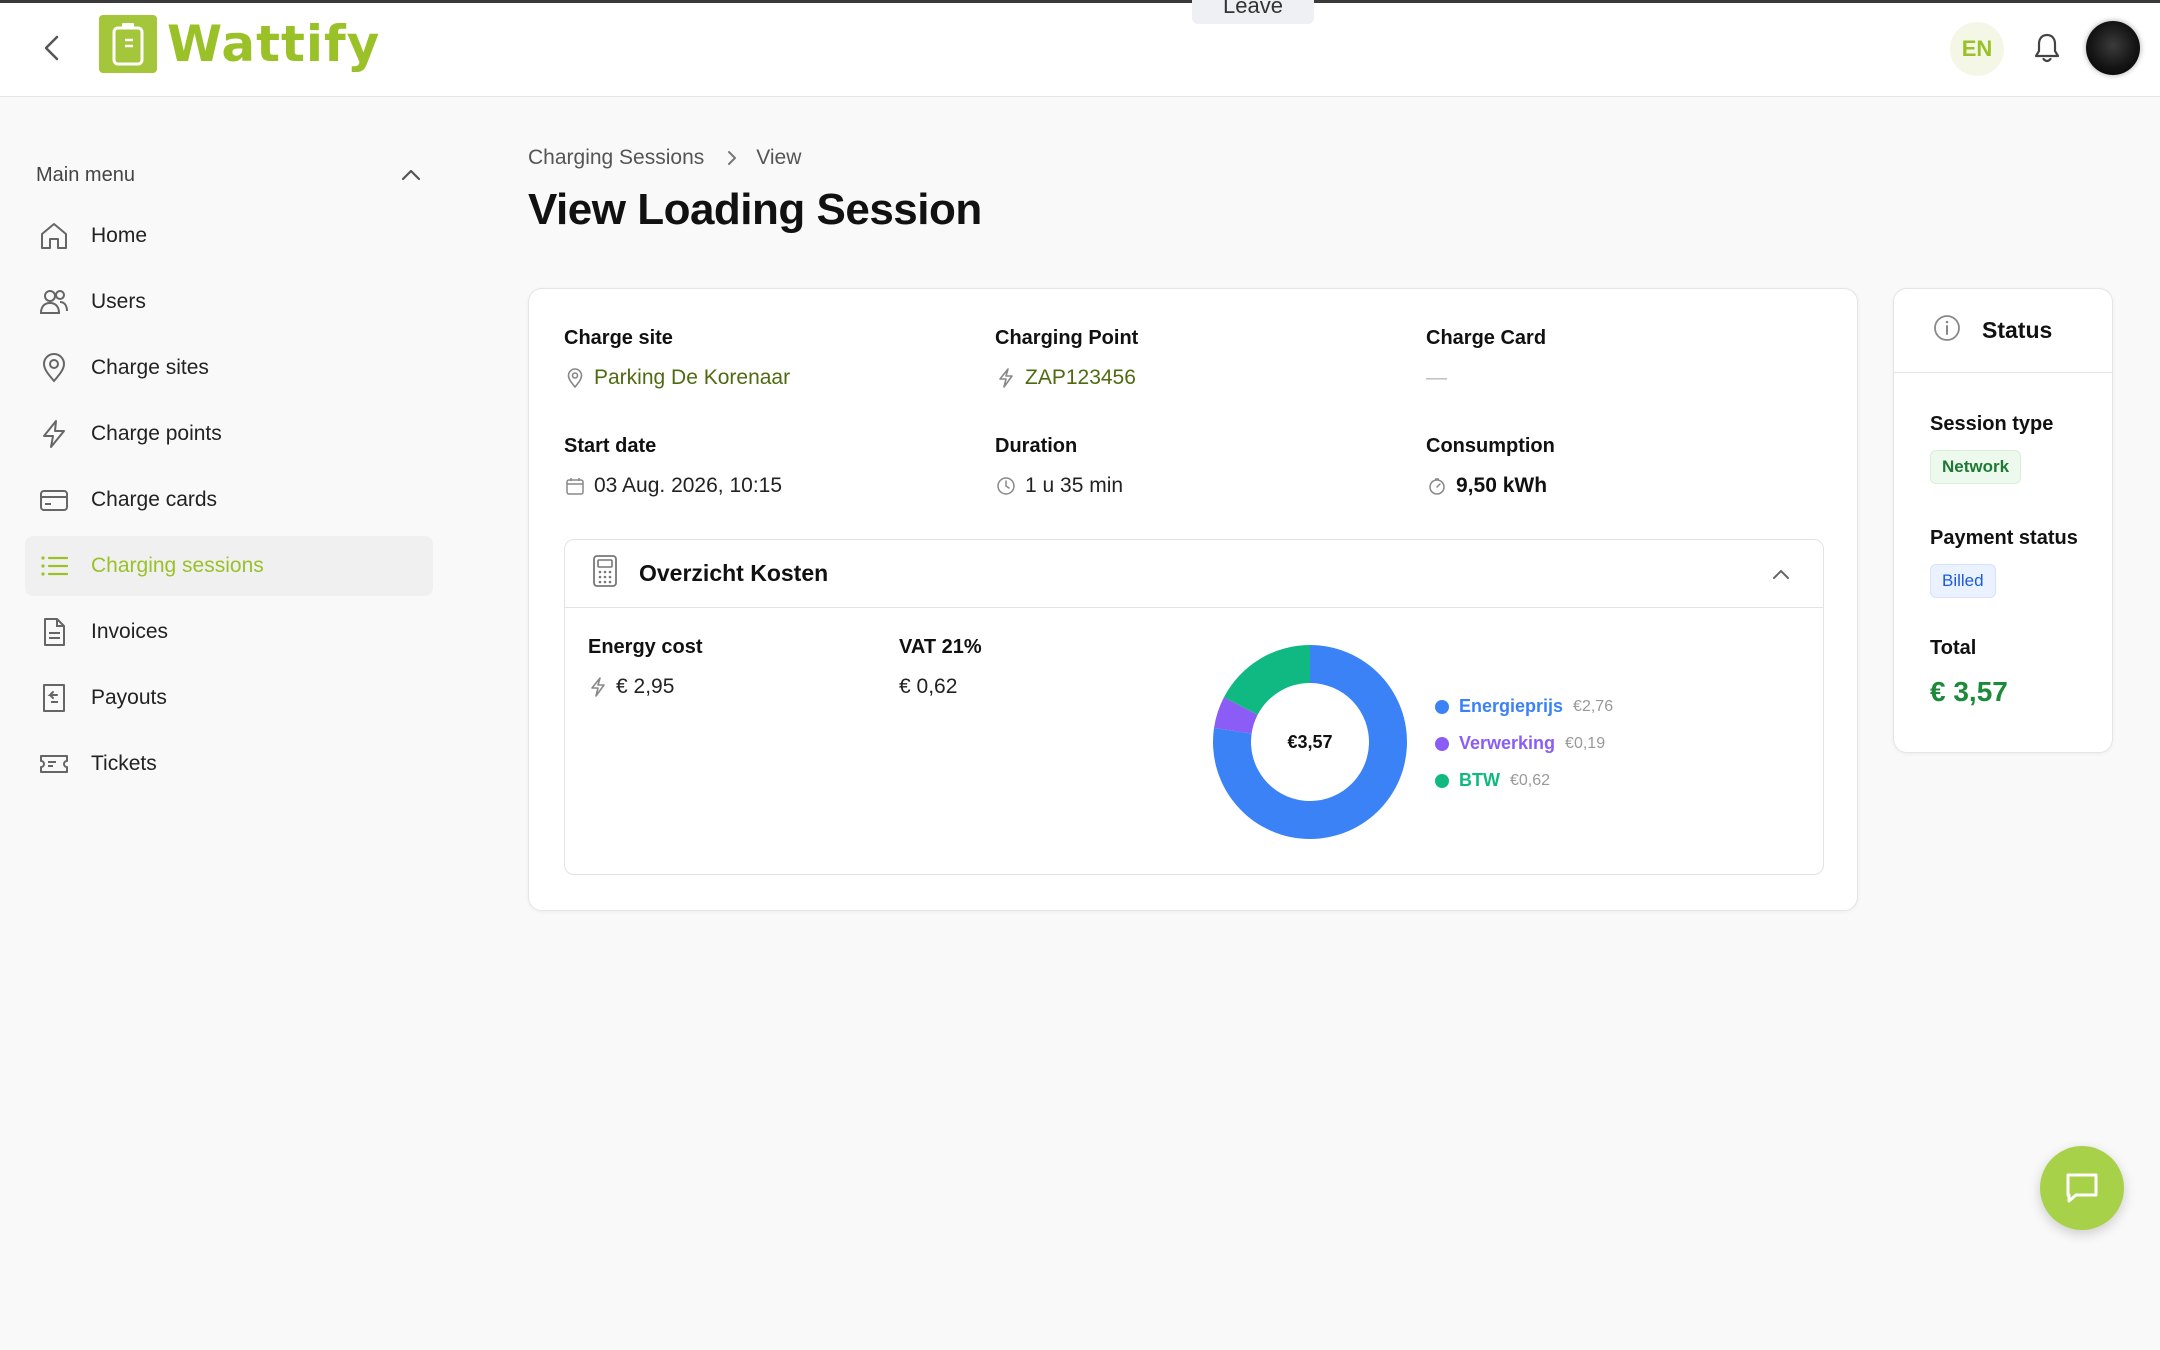  Describe the element at coordinates (1486, 358) in the screenshot. I see `charge-card-field: Charge Card —` at that location.